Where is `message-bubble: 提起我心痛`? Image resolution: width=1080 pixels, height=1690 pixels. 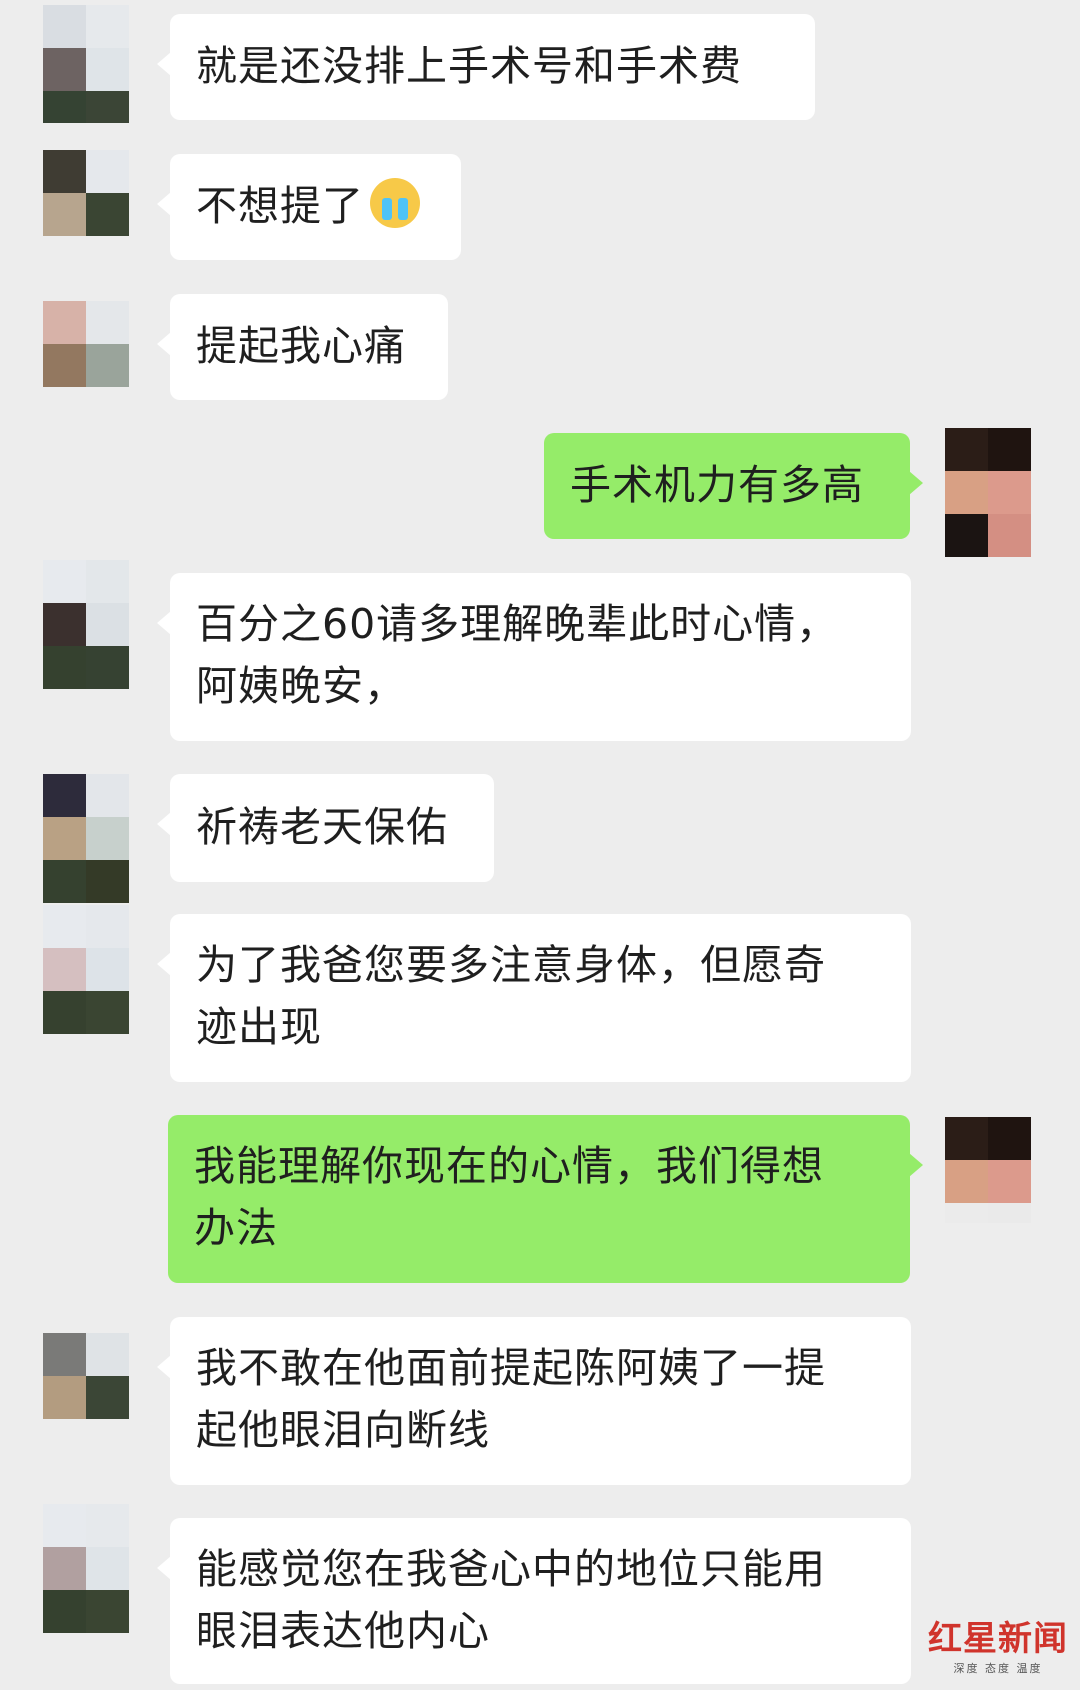 message-bubble: 提起我心痛 is located at coordinates (302, 347).